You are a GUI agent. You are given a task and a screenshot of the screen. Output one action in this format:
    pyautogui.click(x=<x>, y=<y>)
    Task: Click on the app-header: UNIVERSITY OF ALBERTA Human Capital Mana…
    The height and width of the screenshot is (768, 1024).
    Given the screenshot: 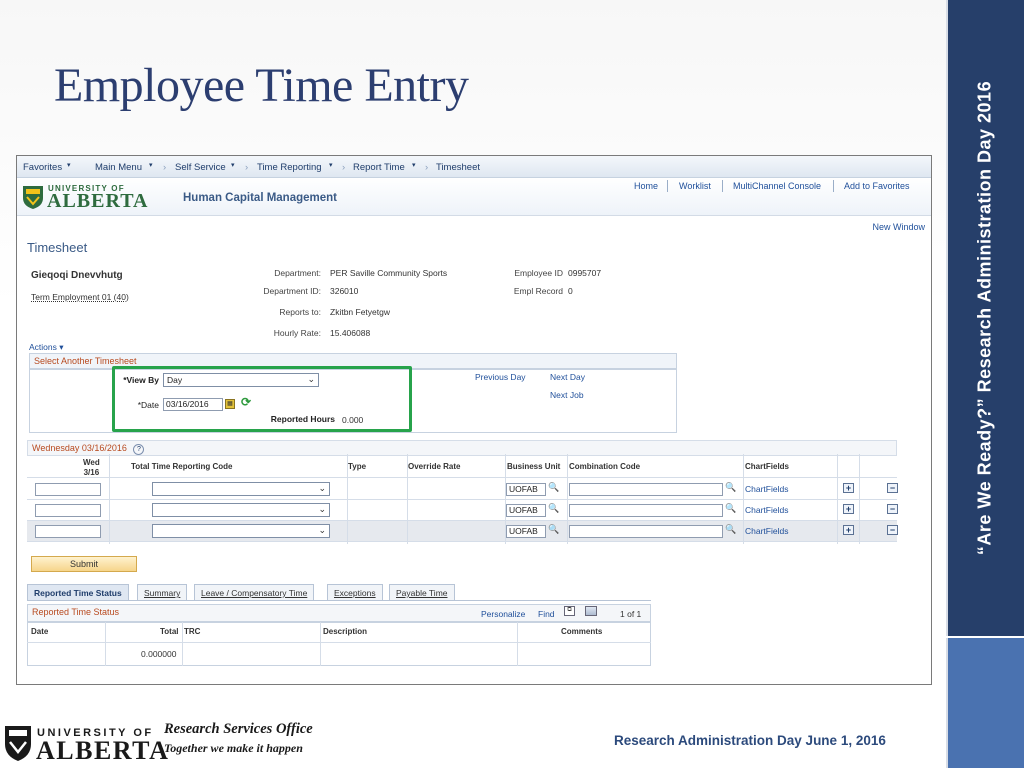 What is the action you would take?
    pyautogui.click(x=474, y=197)
    